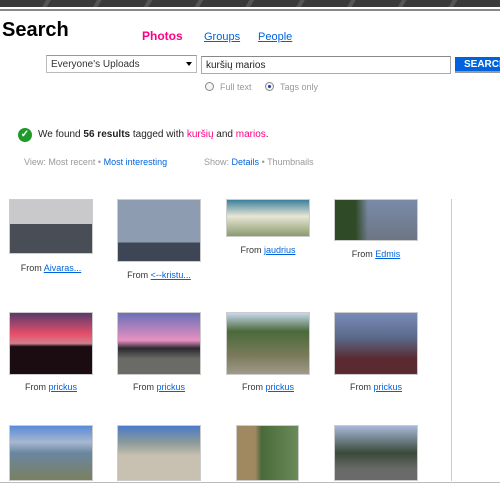 The height and width of the screenshot is (500, 500). I want to click on scope-select: Everyone's Uploads, so click(121, 64).